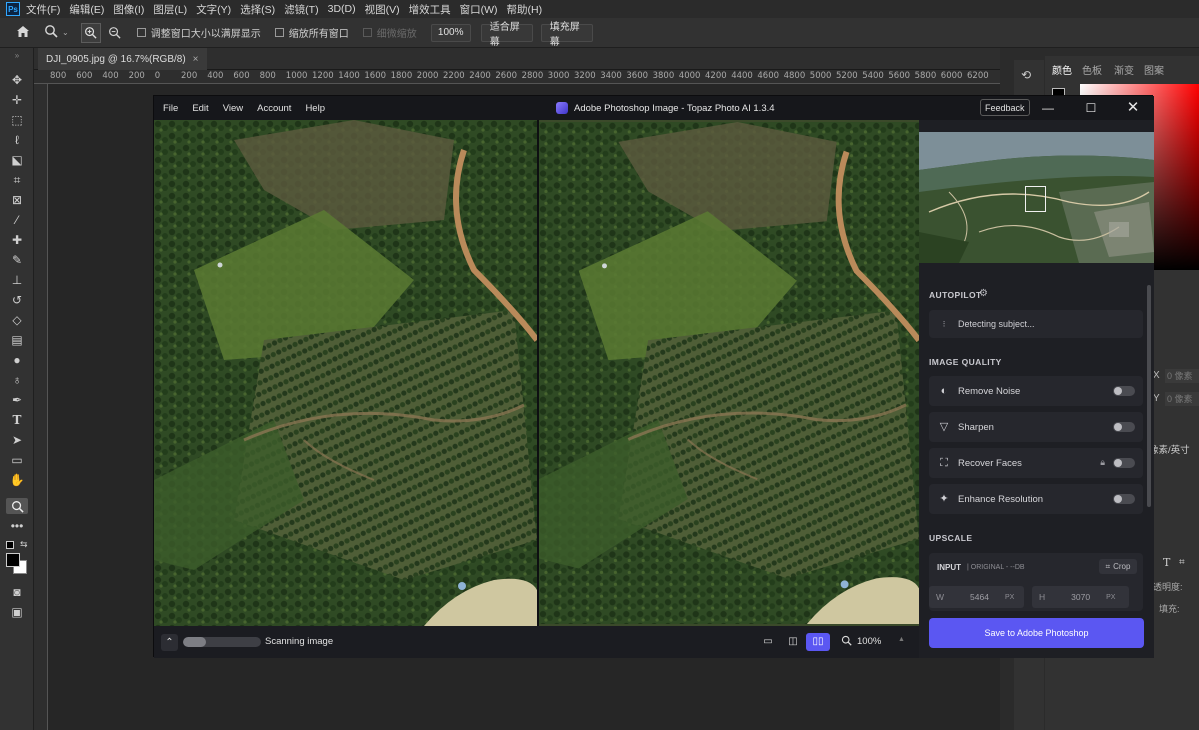  What do you see at coordinates (1124, 391) in the screenshot?
I see `remove-noise-toggle` at bounding box center [1124, 391].